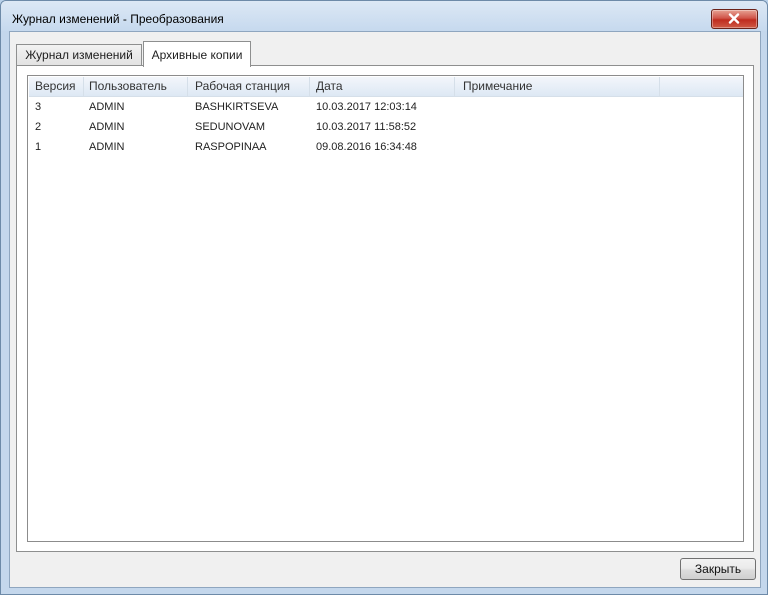 The image size is (768, 595). Describe the element at coordinates (366, 107) in the screenshot. I see `cell-date: 10.03.2017 12:03:14` at that location.